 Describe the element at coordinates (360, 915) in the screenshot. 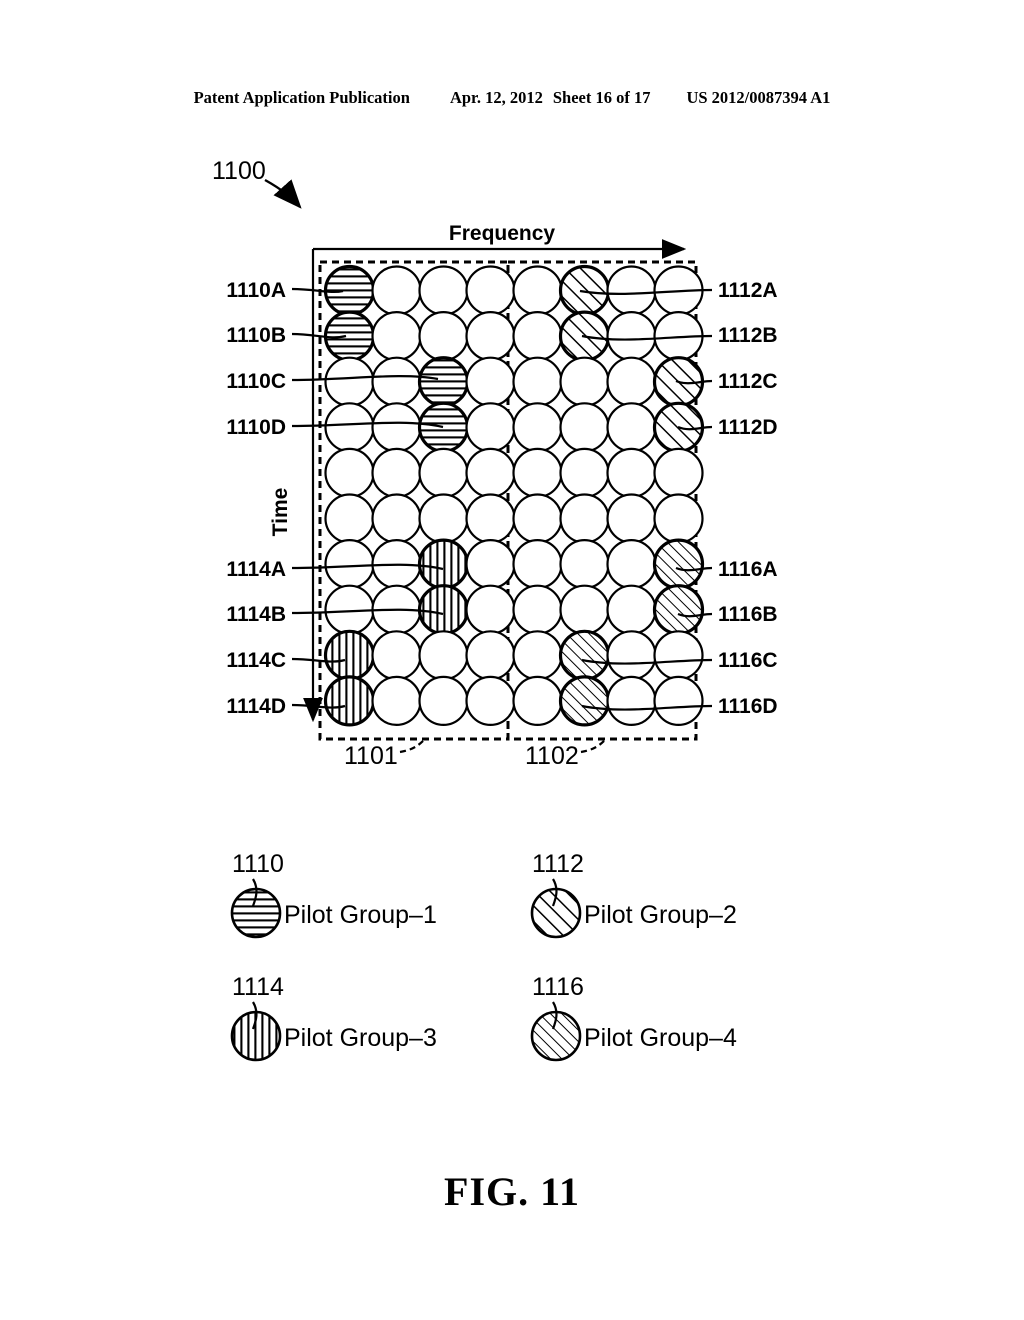

I see `legend-label-pilot-group-1: Pilot Group–1` at that location.